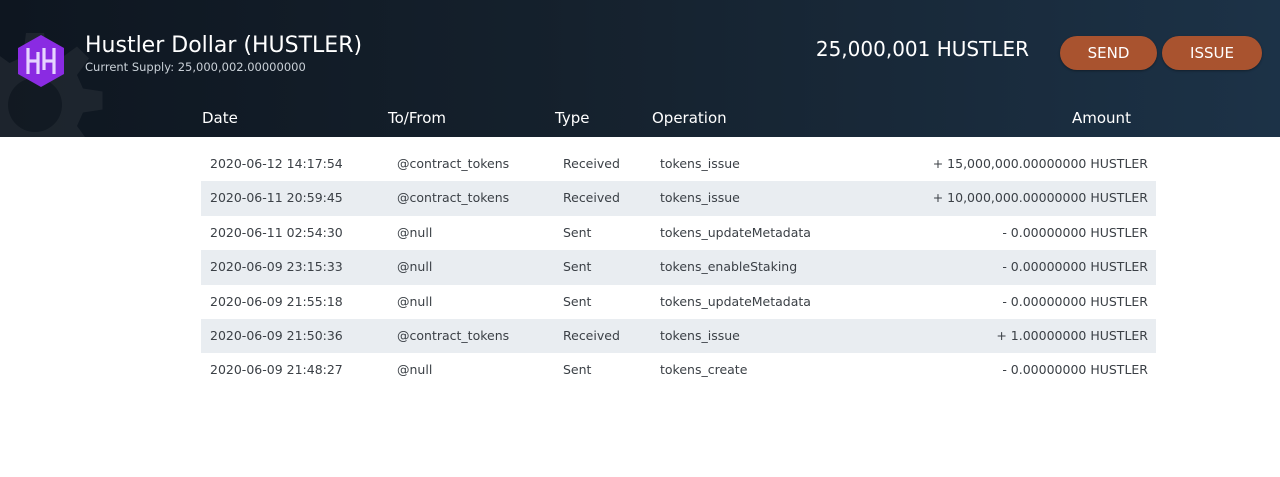  I want to click on column-header-date: Date, so click(220, 118).